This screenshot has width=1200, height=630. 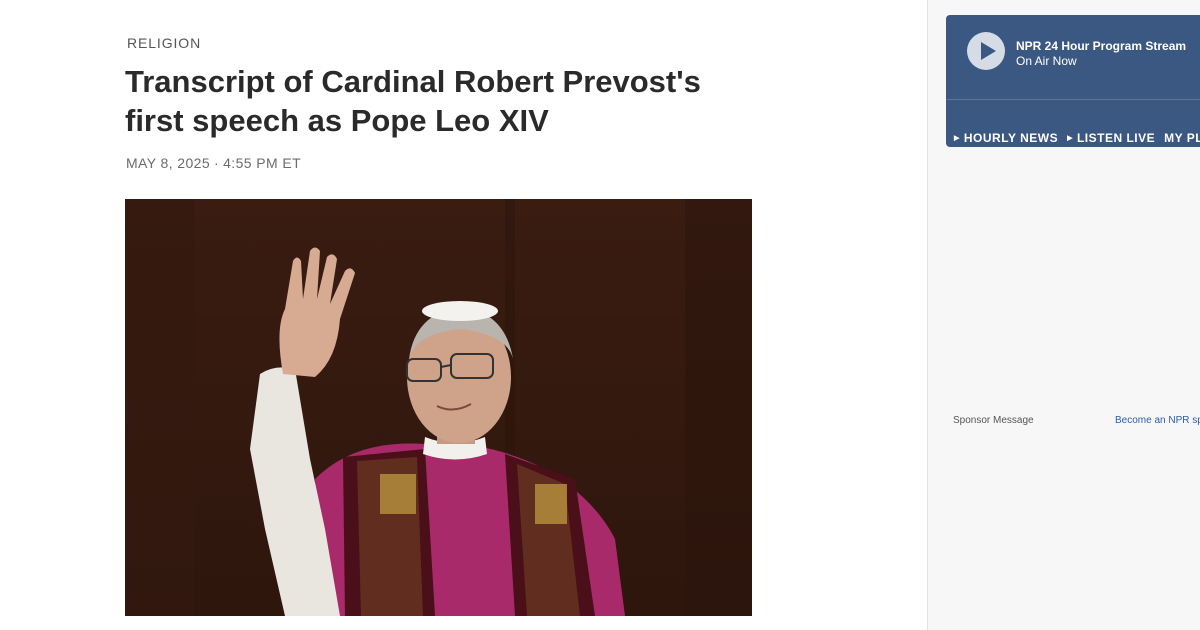 I want to click on play-icon, so click(x=988, y=51).